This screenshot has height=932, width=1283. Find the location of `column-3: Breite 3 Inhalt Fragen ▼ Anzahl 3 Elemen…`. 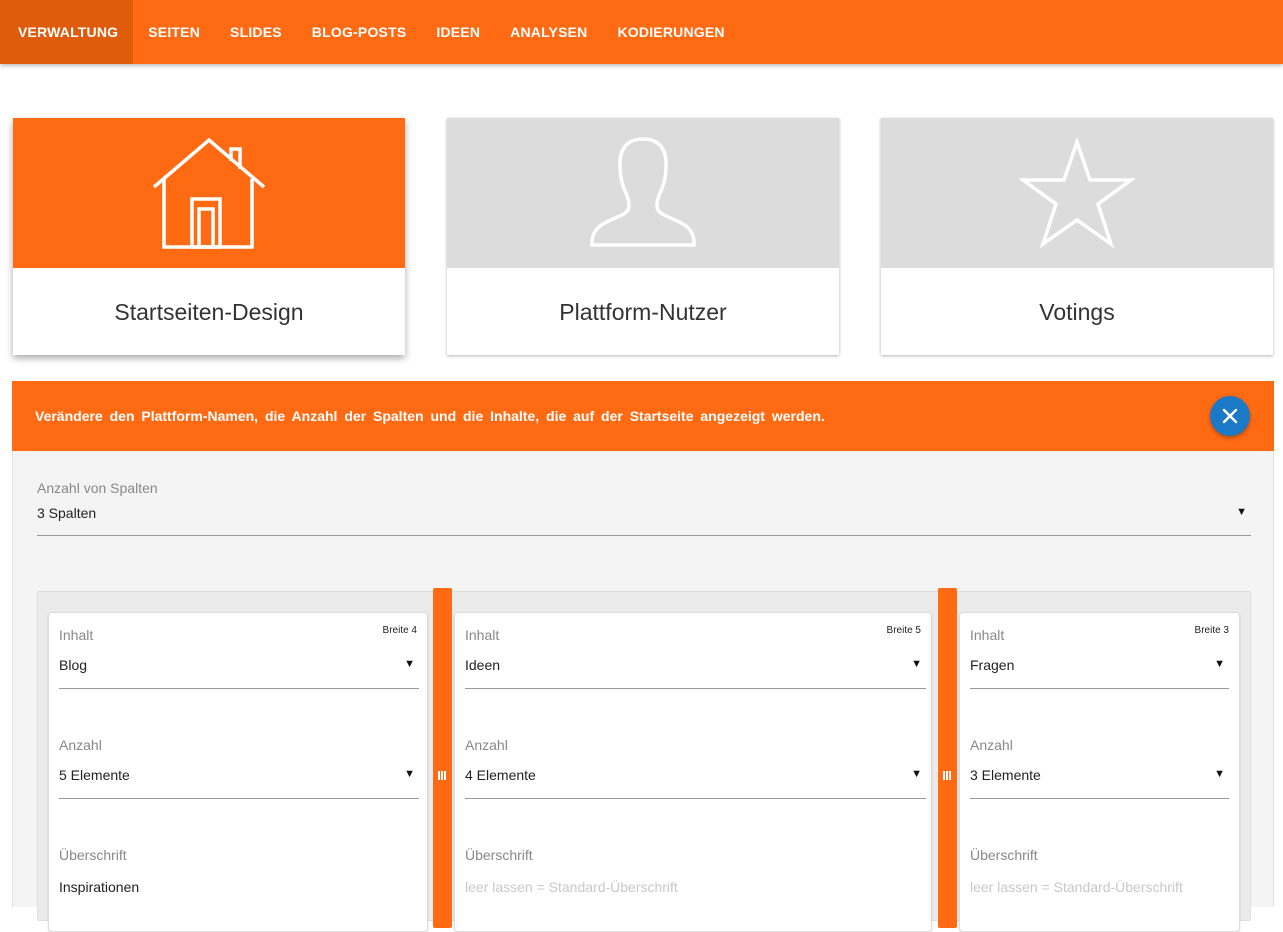

column-3: Breite 3 Inhalt Fragen ▼ Anzahl 3 Elemen… is located at coordinates (1099, 772).